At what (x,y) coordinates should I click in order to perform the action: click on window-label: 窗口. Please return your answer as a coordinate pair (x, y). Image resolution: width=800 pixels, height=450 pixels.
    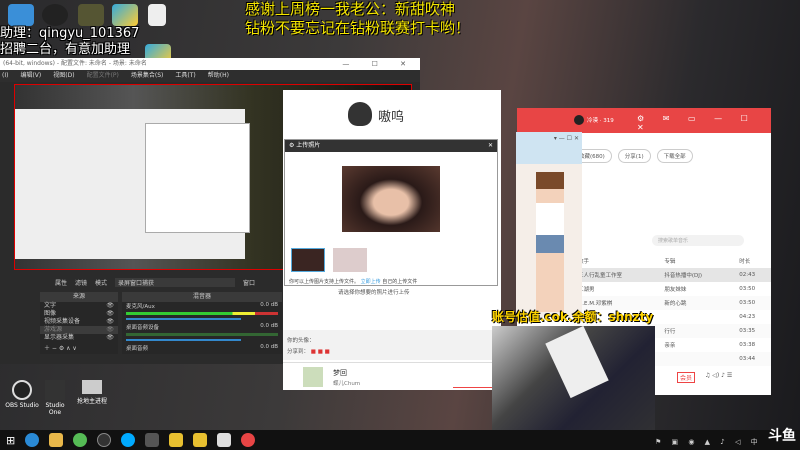
    Looking at the image, I should click on (249, 283).